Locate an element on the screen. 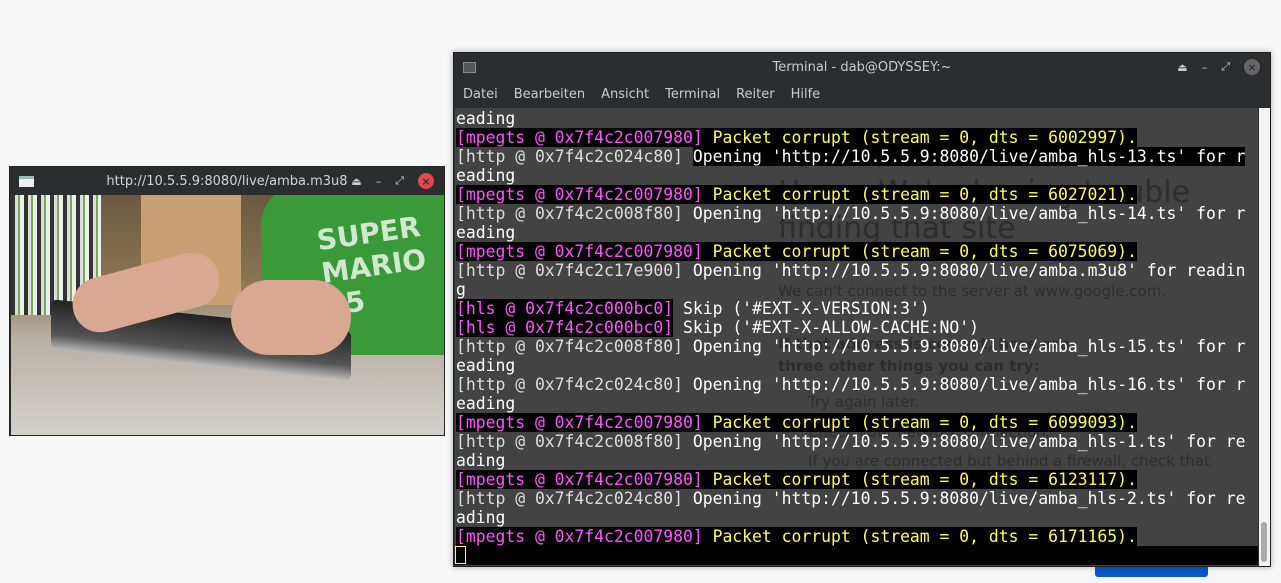 The image size is (1281, 583). terminal-title: Terminal - dab@ODYSSEY:~ is located at coordinates (862, 67).